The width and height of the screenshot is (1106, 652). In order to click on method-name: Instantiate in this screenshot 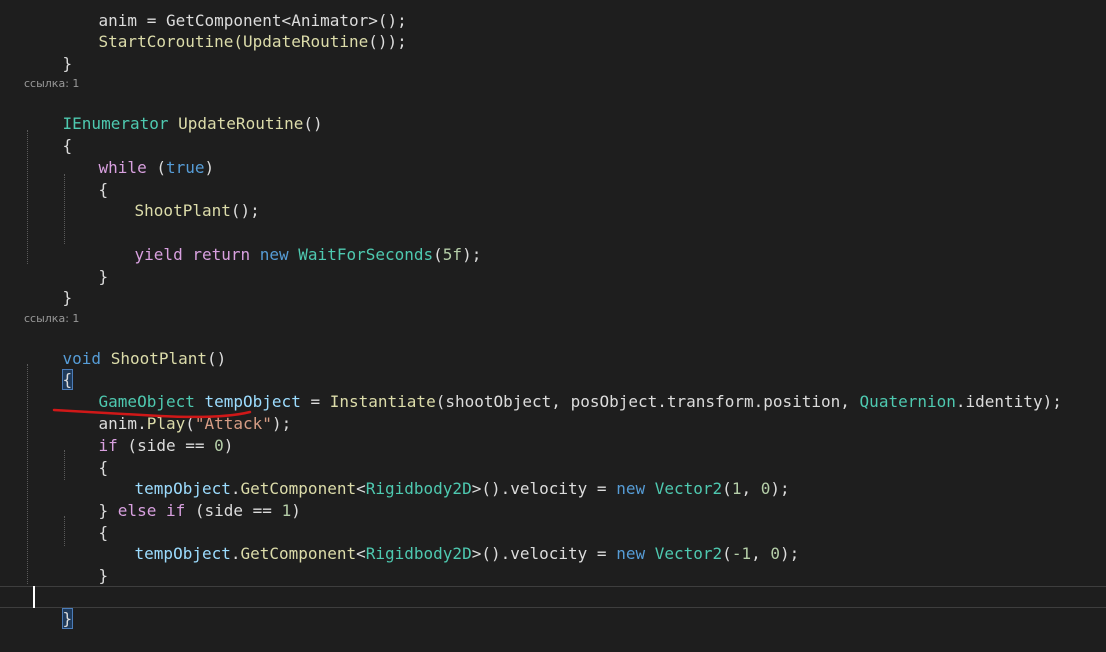, I will do `click(382, 401)`.